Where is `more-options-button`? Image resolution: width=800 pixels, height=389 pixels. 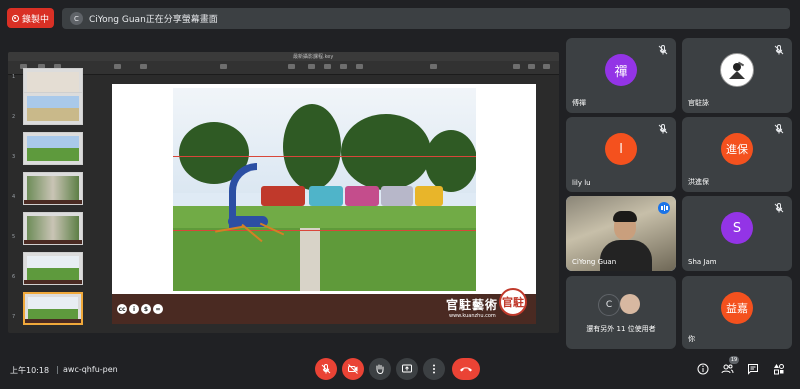
more-options-button is located at coordinates (434, 369).